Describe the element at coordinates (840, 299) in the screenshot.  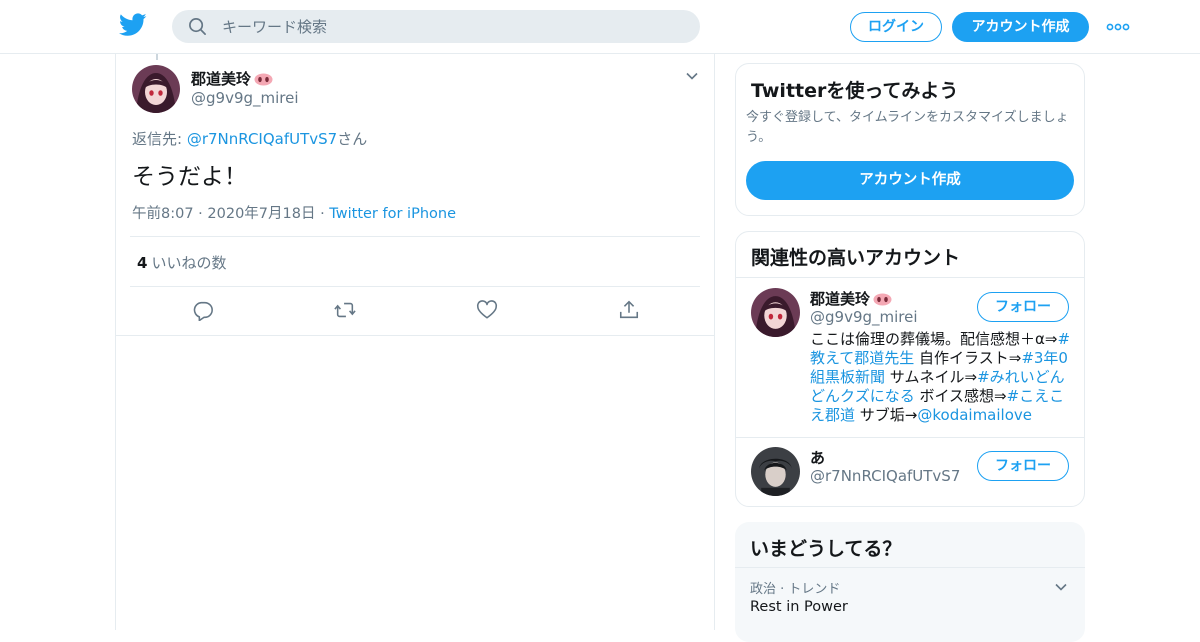
I see `account-name-text: 郡道美玲` at that location.